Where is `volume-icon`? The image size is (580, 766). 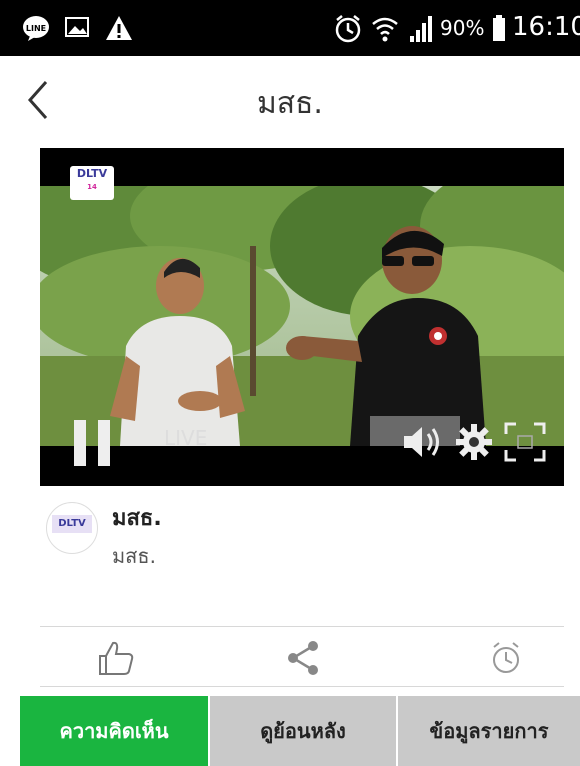 volume-icon is located at coordinates (423, 442).